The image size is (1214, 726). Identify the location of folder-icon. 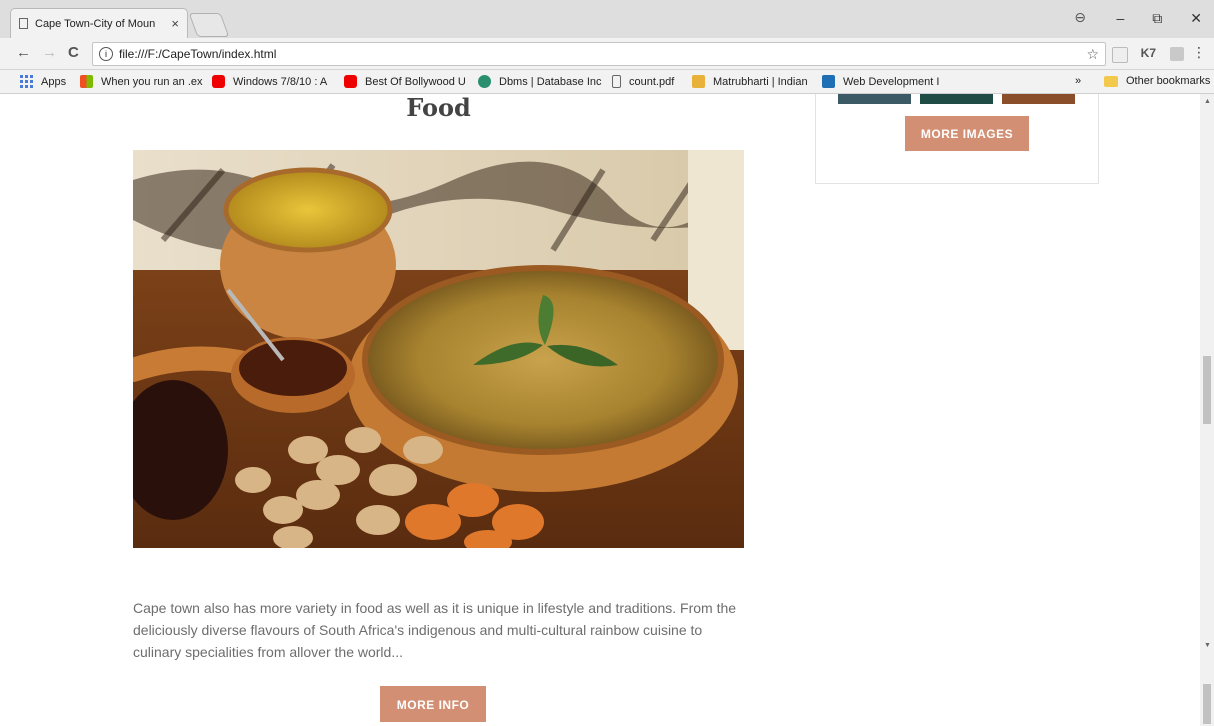
(1111, 81).